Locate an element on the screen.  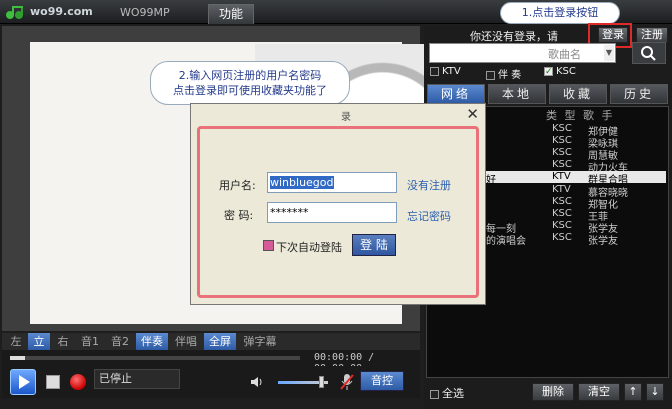
search-placeholder: 歌曲名 is located at coordinates (564, 54).